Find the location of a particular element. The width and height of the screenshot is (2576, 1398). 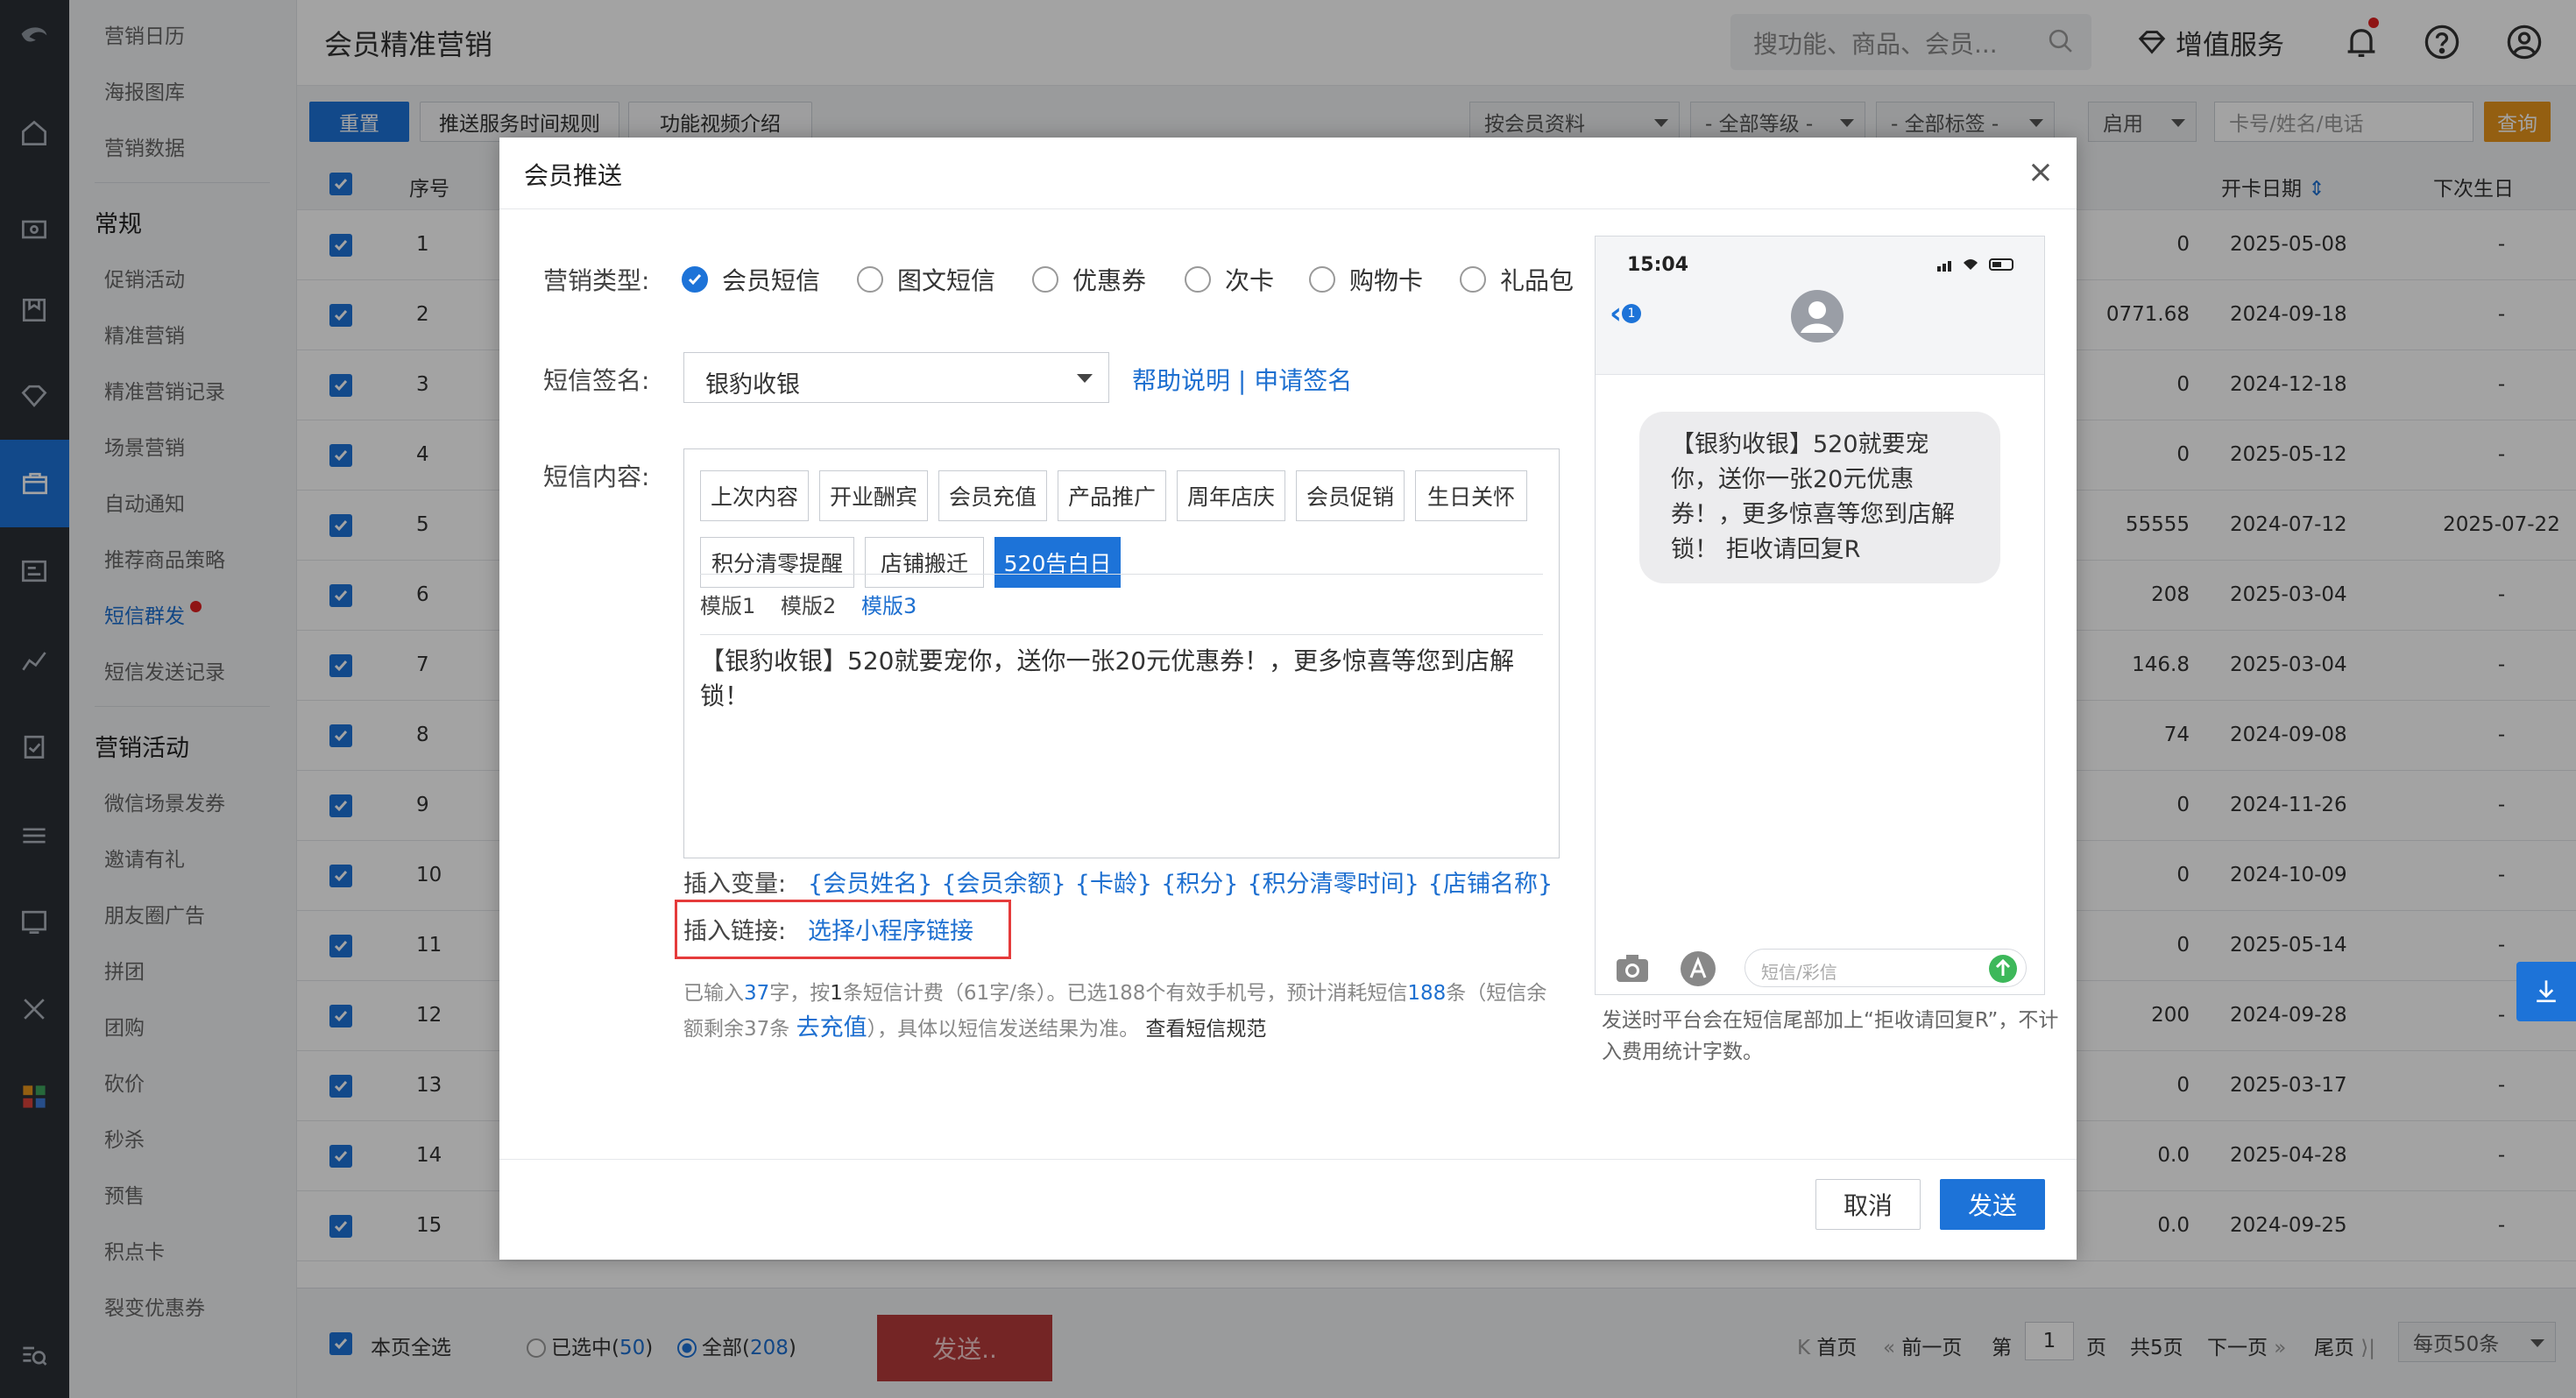

insert-variable-label: 插入变量: is located at coordinates (735, 884).